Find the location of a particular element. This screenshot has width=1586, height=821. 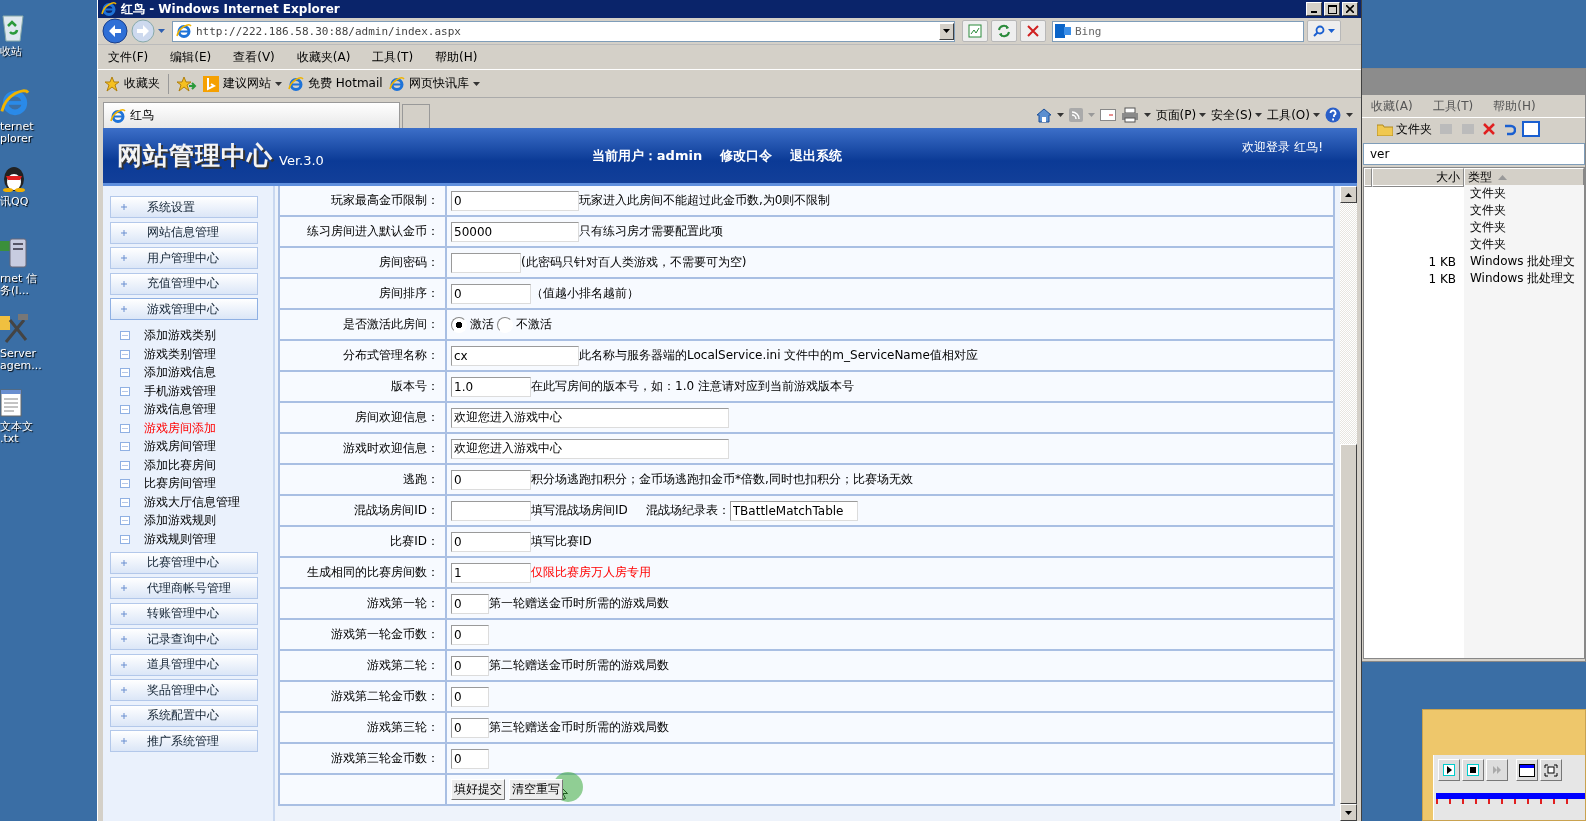

menu-link: 比赛房间管理 is located at coordinates (196, 483).